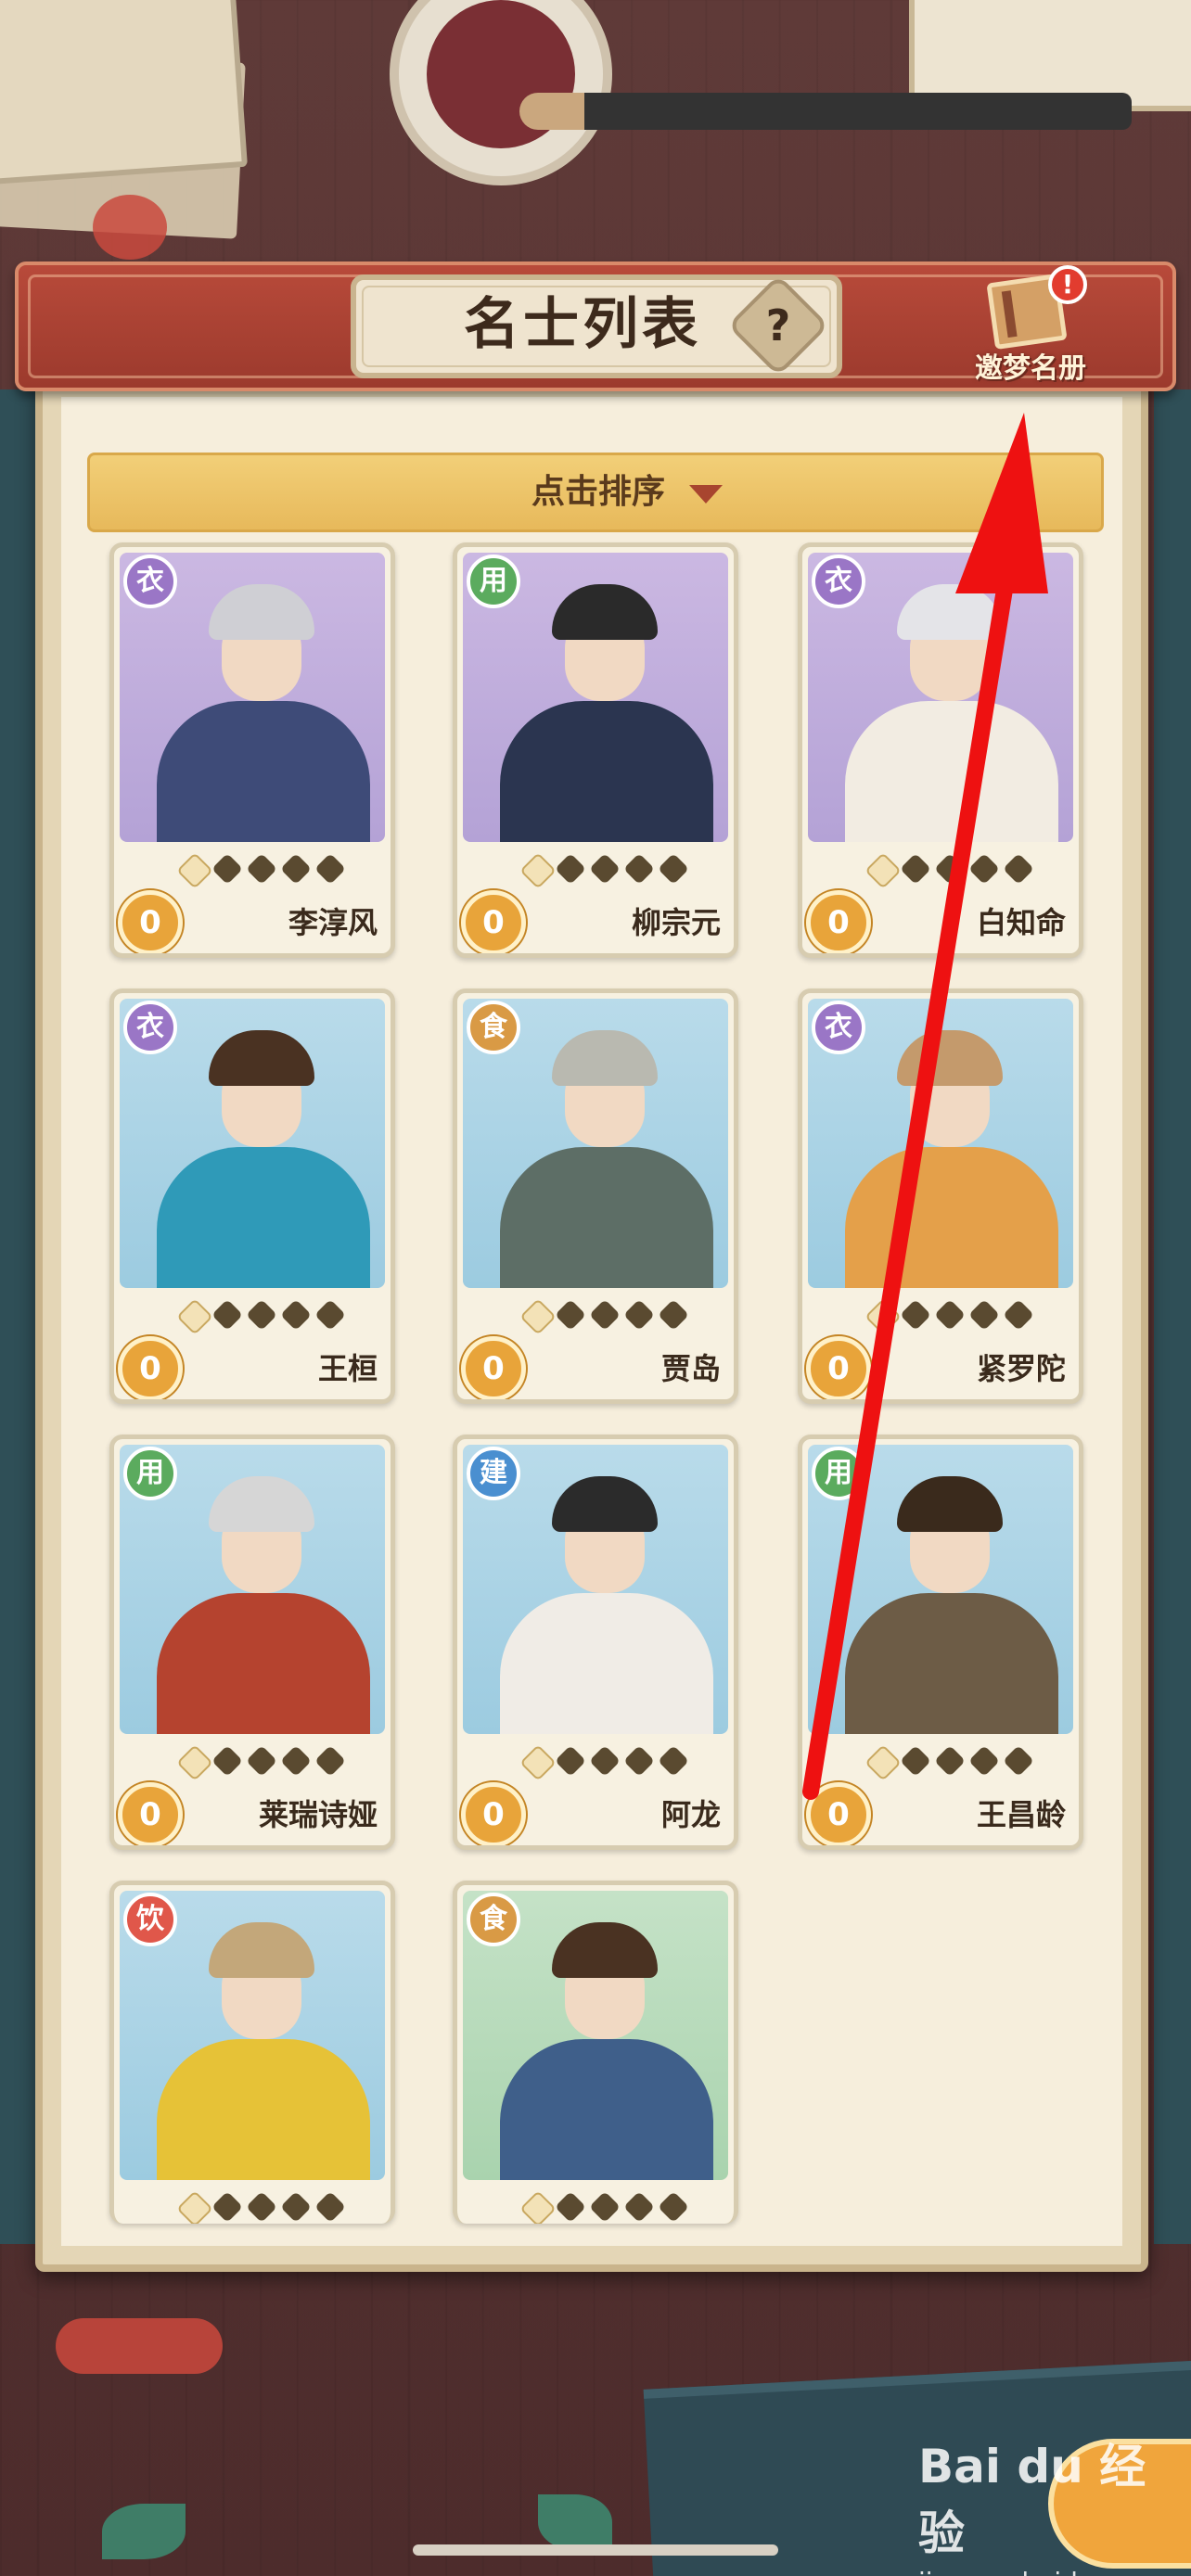  What do you see at coordinates (252, 1196) in the screenshot?
I see `scholar-card: 衣 0 王桓` at bounding box center [252, 1196].